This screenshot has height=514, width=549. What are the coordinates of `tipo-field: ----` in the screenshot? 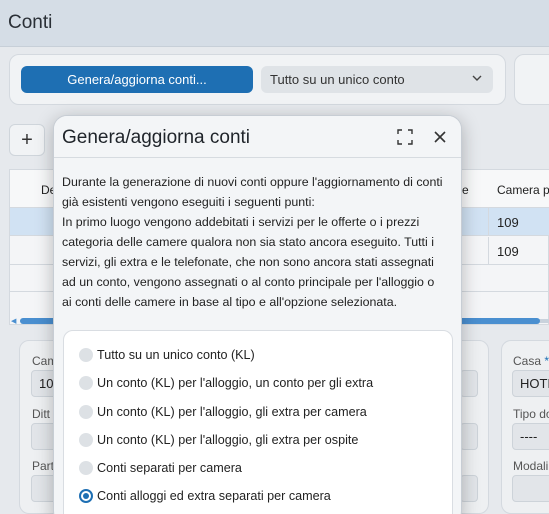 It's located at (530, 436).